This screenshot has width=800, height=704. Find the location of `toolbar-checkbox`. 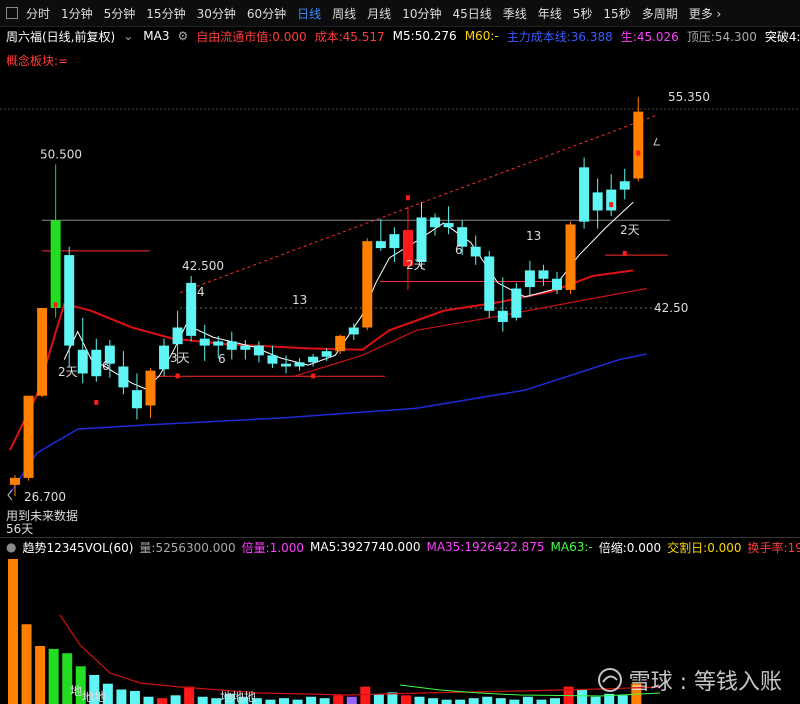

toolbar-checkbox is located at coordinates (12, 13).